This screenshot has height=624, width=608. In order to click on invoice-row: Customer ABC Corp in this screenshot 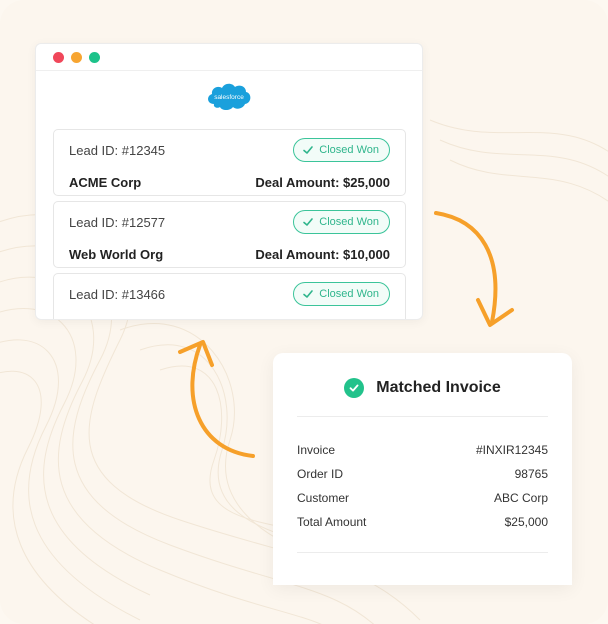, I will do `click(422, 498)`.